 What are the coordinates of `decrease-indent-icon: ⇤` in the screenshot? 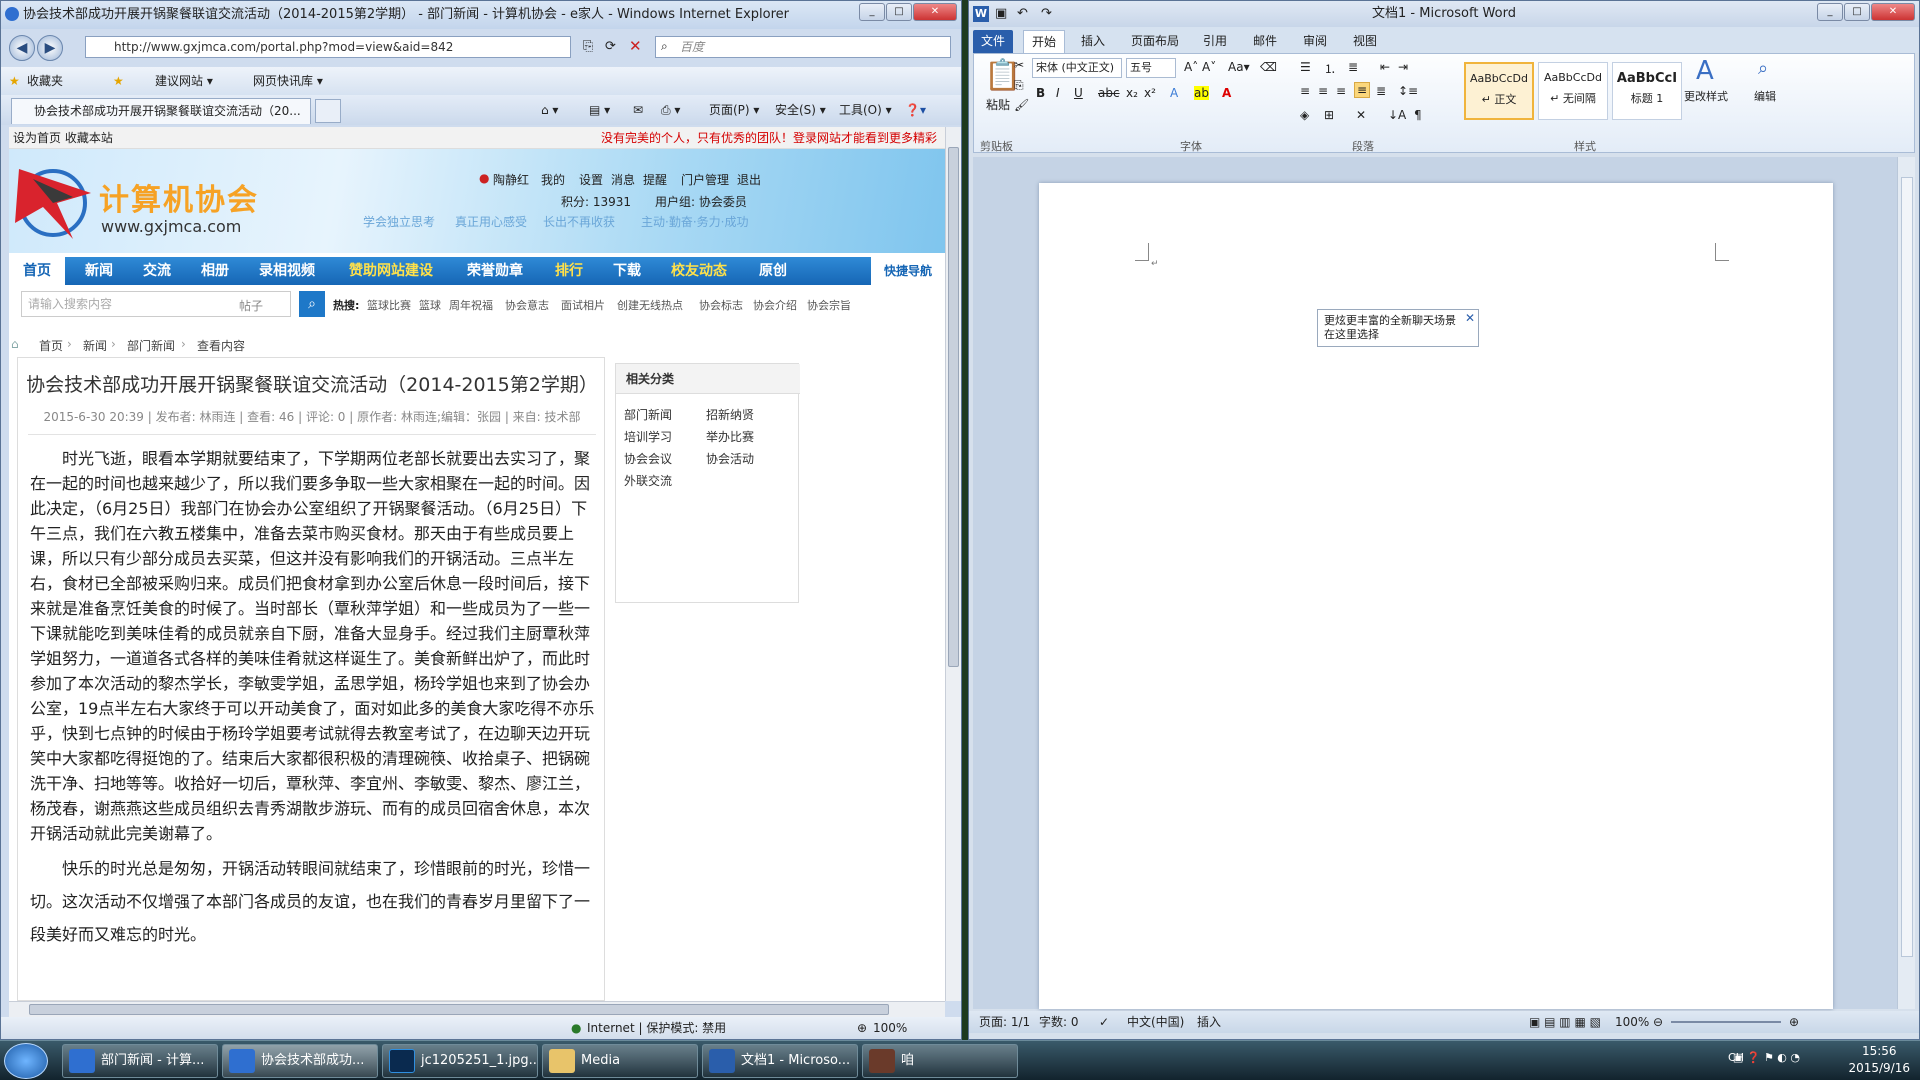 It's located at (1385, 67).